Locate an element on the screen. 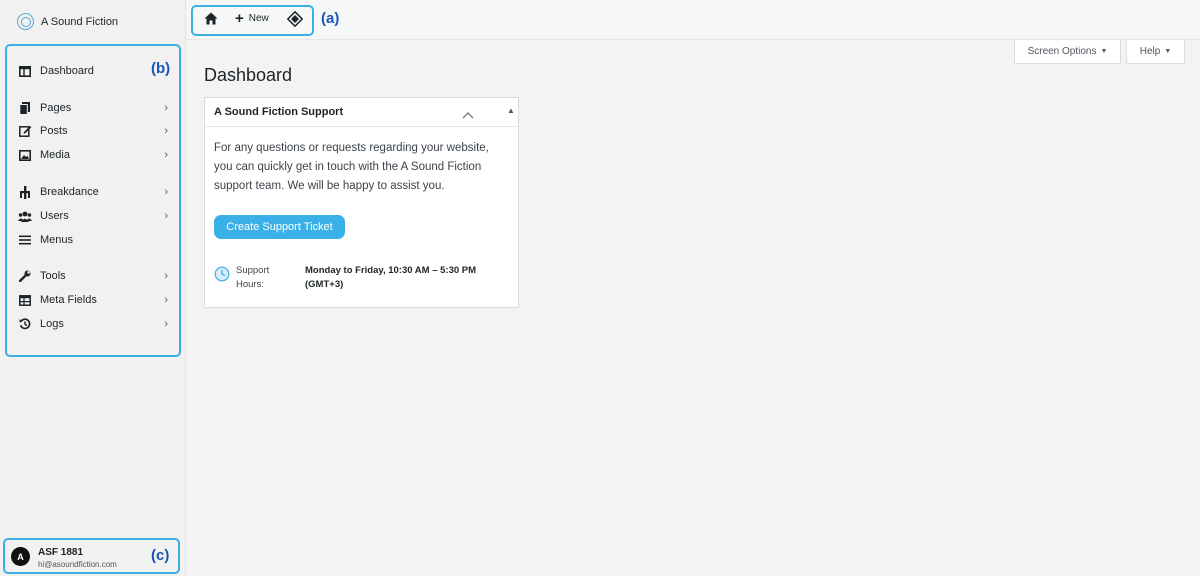 This screenshot has height=576, width=1200. sidebar-item-label: Pages is located at coordinates (56, 108).